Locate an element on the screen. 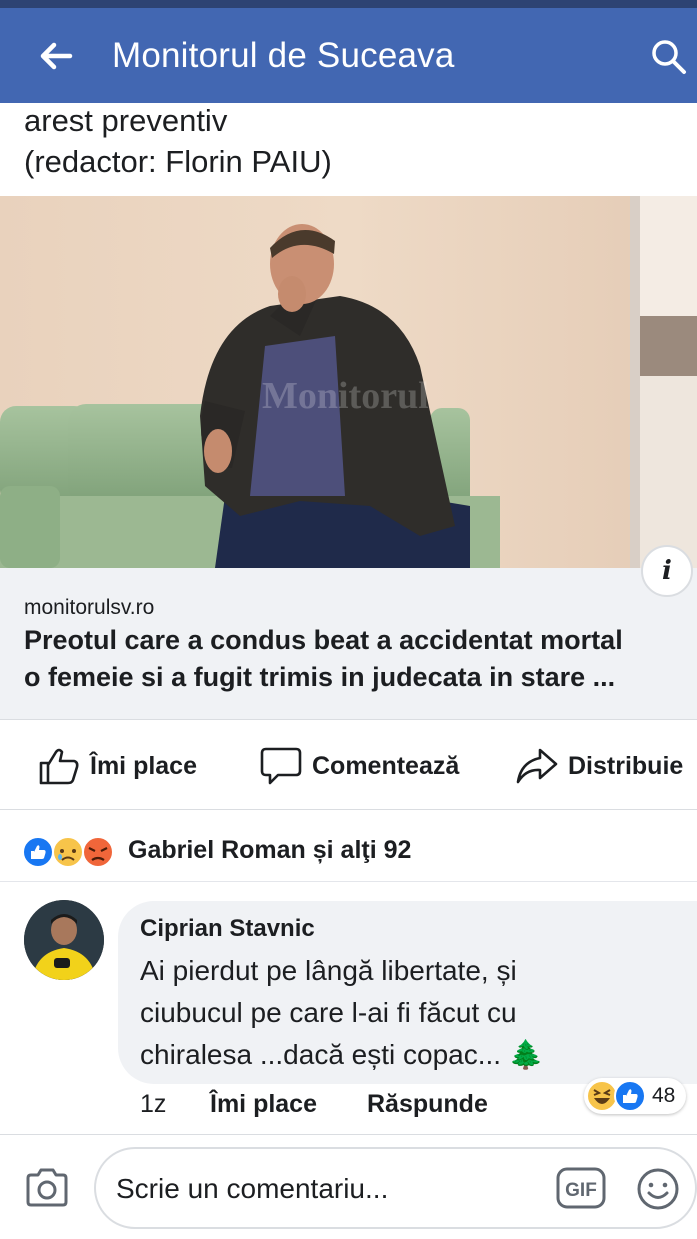 The width and height of the screenshot is (697, 1239). back-button is located at coordinates (56, 56).